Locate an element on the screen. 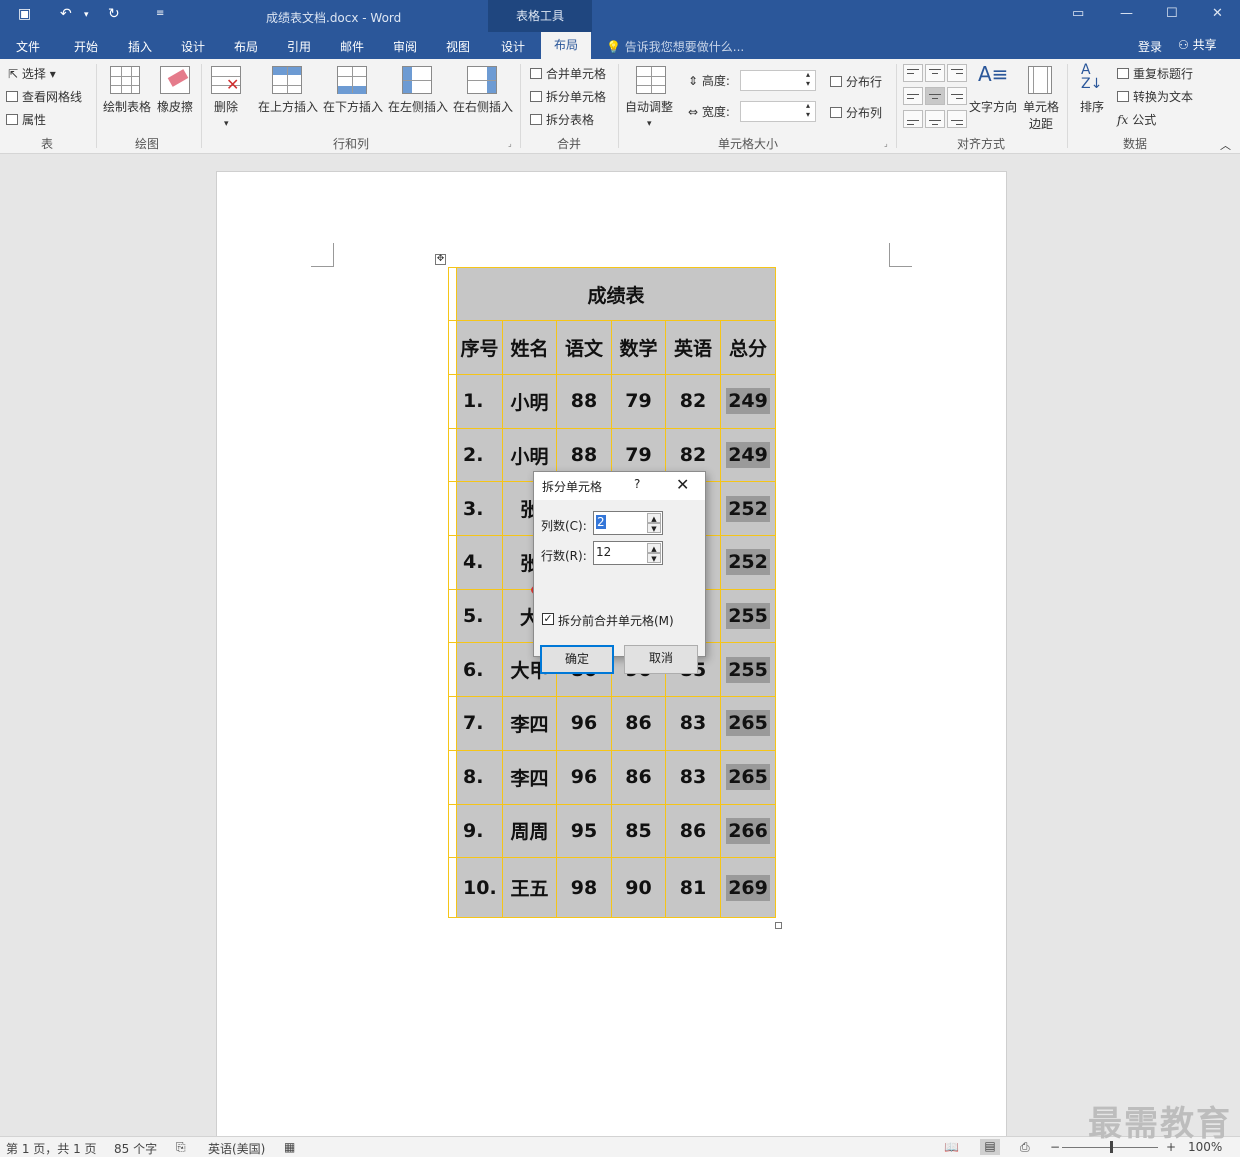  tab-view: 视图 is located at coordinates (458, 46).